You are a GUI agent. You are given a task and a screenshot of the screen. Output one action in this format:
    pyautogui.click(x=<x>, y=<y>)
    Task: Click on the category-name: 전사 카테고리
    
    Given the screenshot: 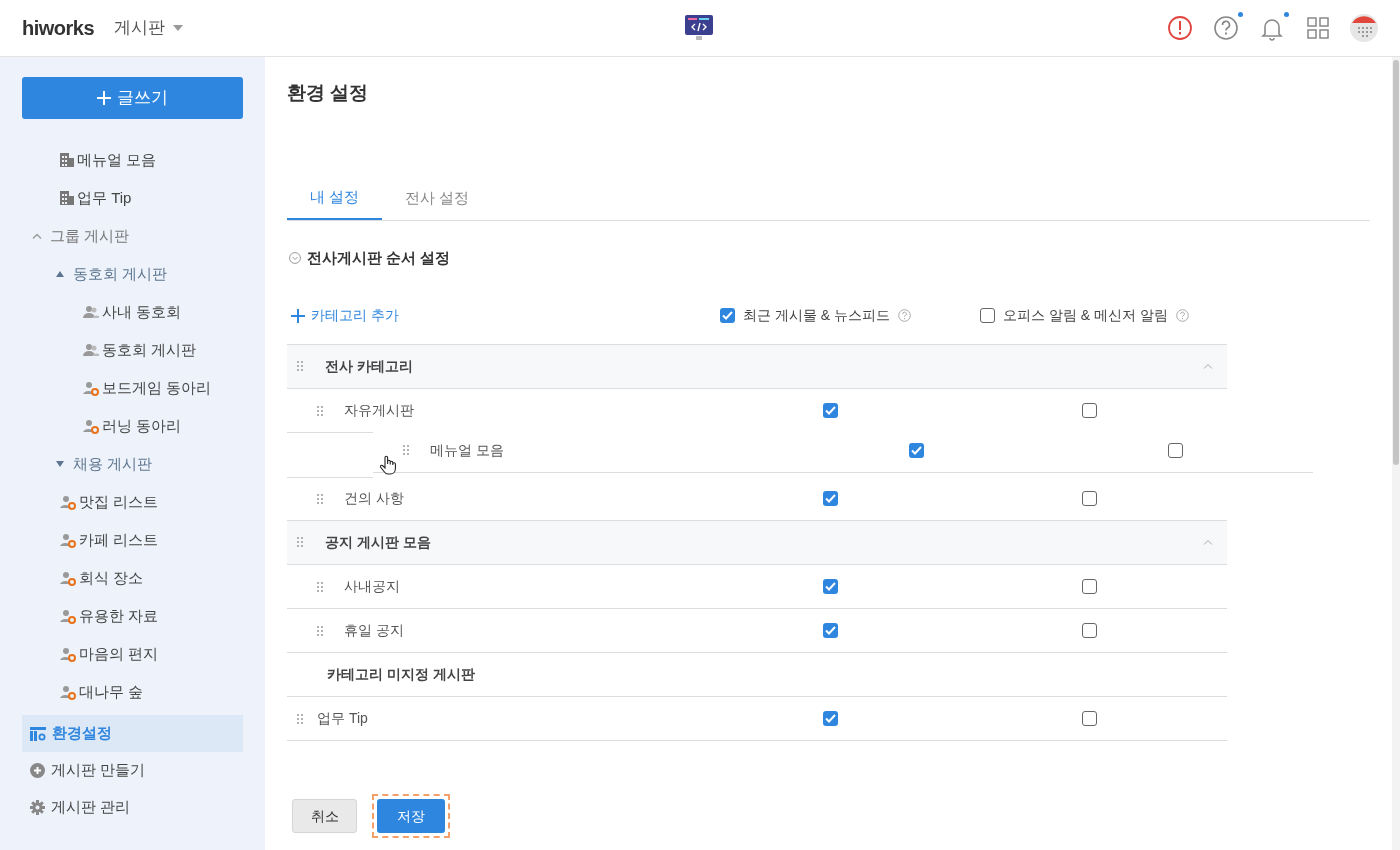 What is the action you would take?
    pyautogui.click(x=369, y=366)
    